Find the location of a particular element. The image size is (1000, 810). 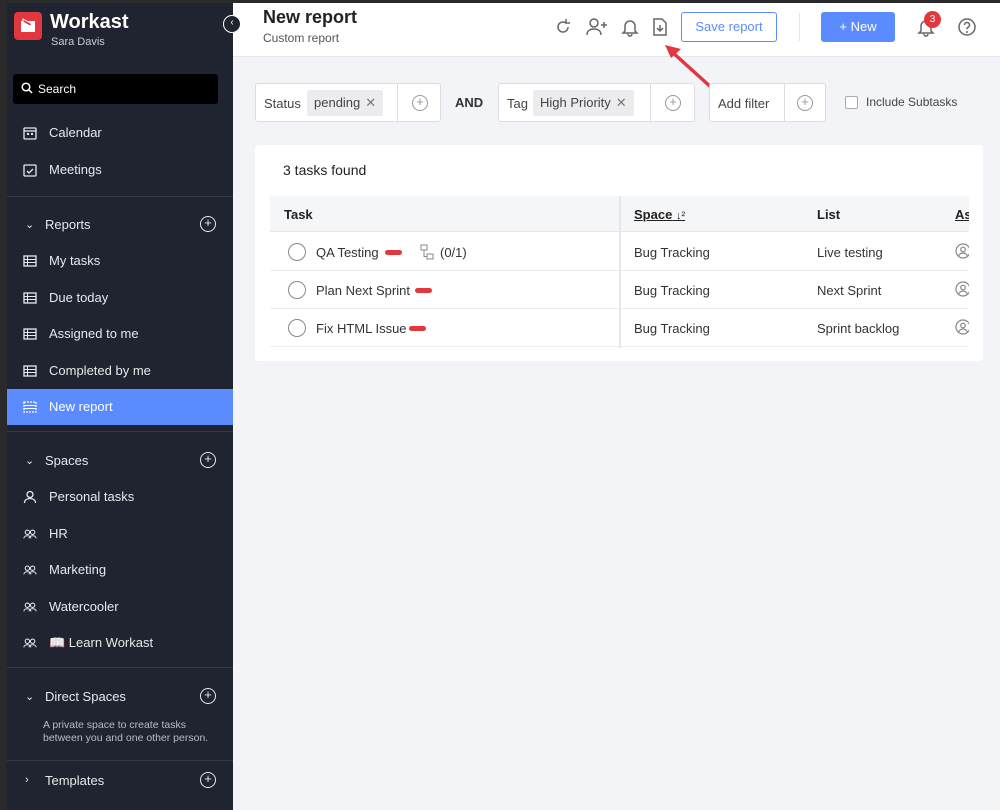

status-filter: Status pending ✕ + is located at coordinates (348, 102).